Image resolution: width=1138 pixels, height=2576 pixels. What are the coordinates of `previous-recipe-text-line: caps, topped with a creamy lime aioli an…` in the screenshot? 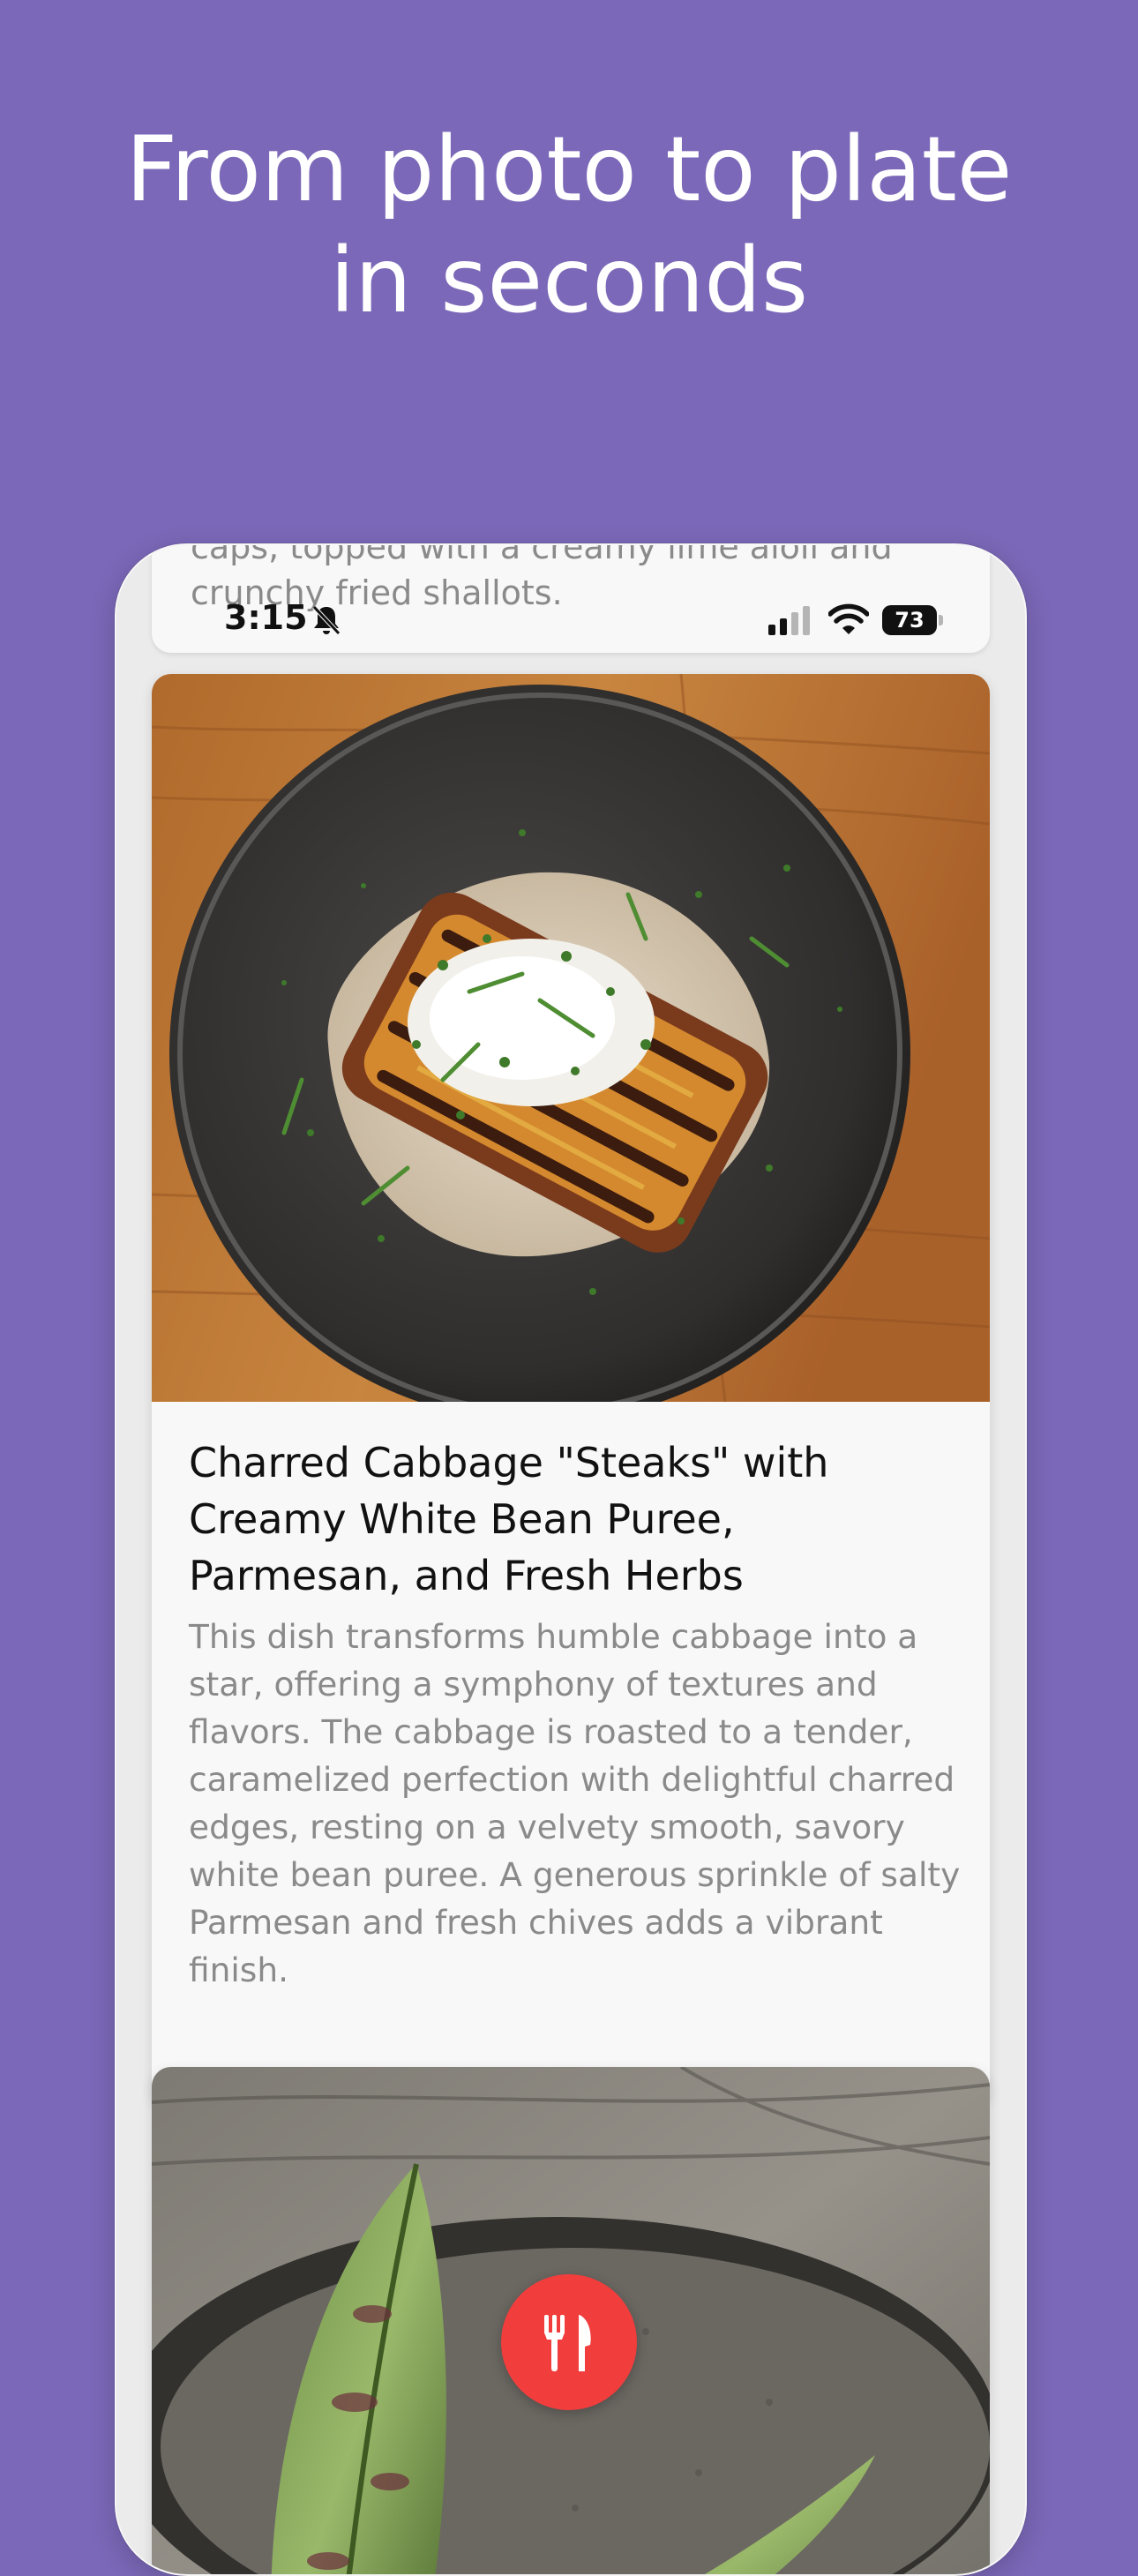 It's located at (542, 555).